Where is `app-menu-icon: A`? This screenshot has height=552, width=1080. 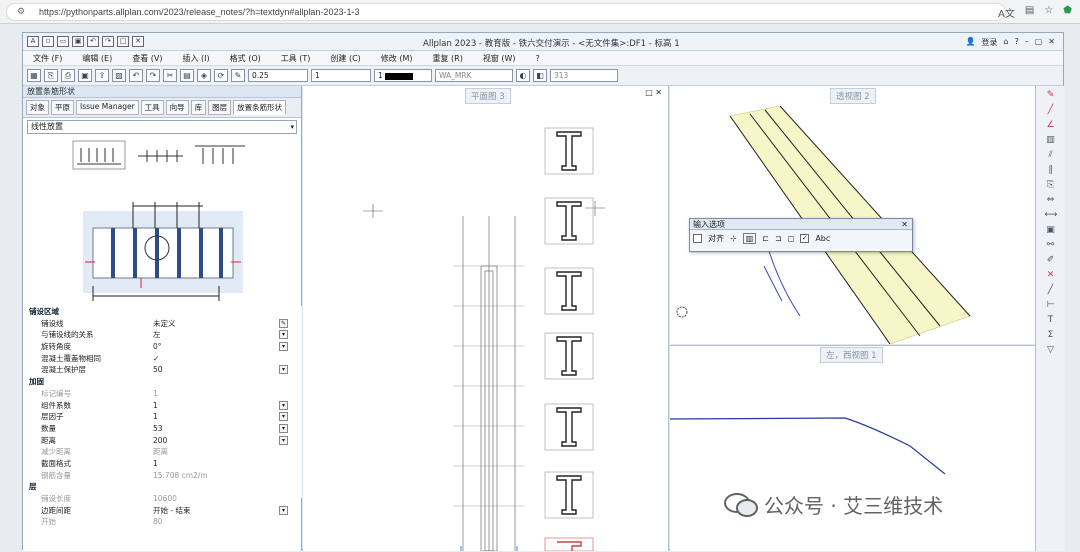 app-menu-icon: A is located at coordinates (33, 41).